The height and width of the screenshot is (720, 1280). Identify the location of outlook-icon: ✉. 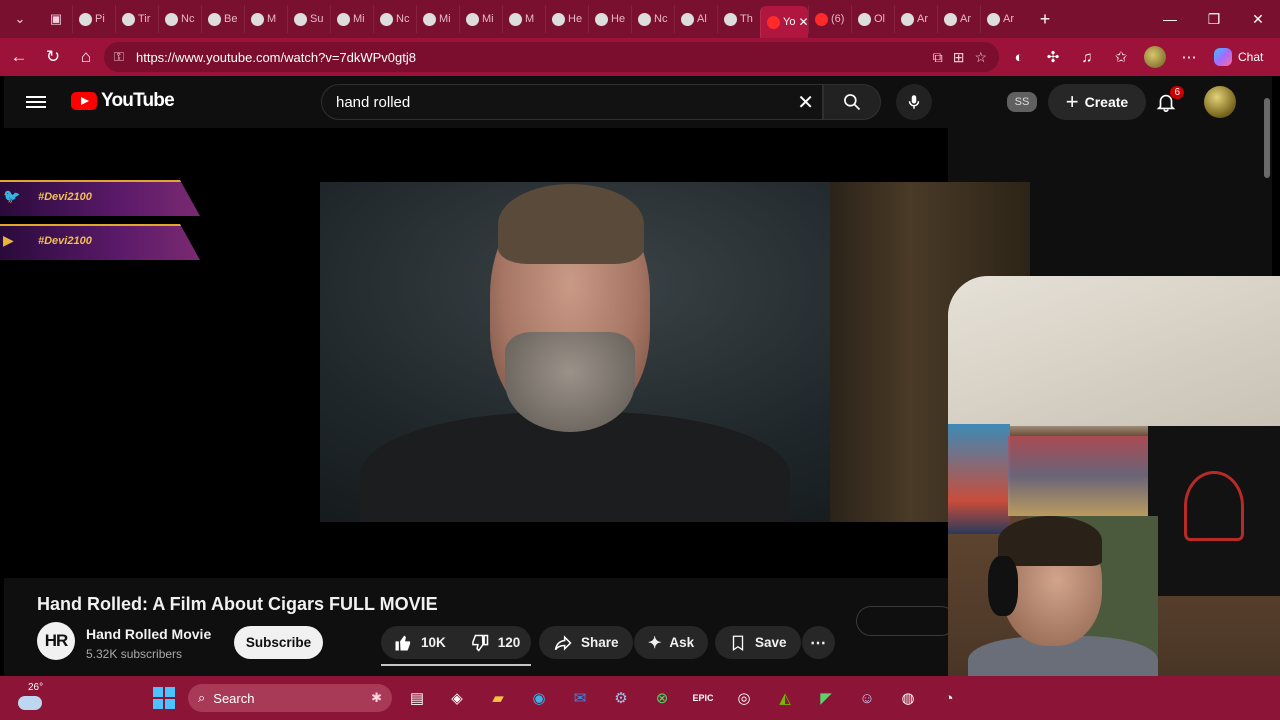
(580, 698).